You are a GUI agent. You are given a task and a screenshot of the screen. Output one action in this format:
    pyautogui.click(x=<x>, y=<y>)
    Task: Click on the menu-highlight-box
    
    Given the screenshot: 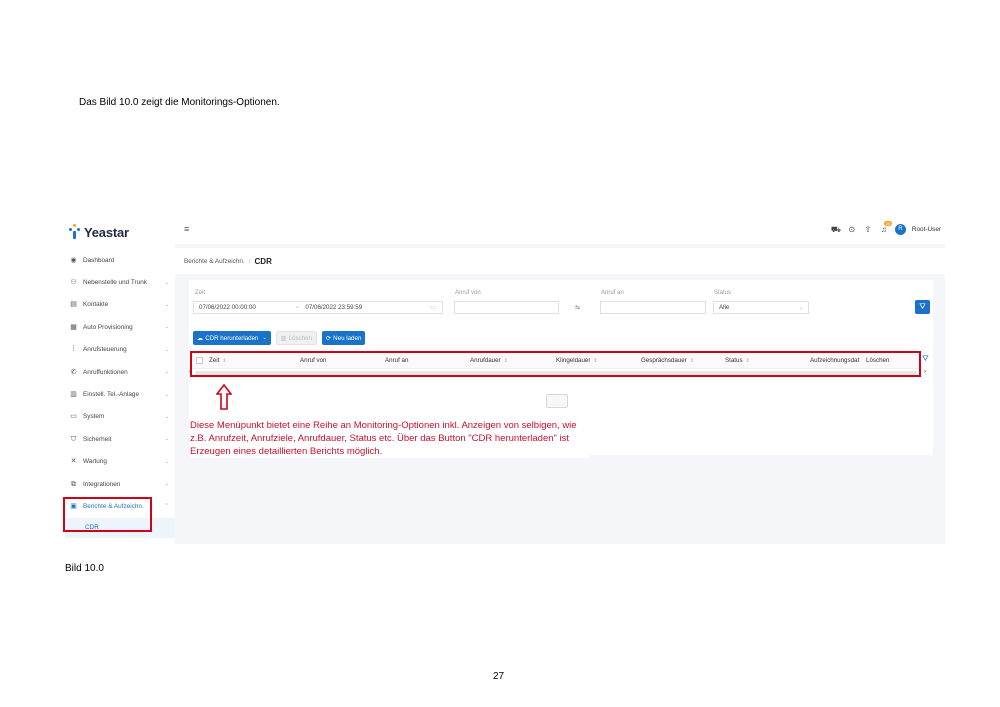 What is the action you would take?
    pyautogui.click(x=107, y=514)
    